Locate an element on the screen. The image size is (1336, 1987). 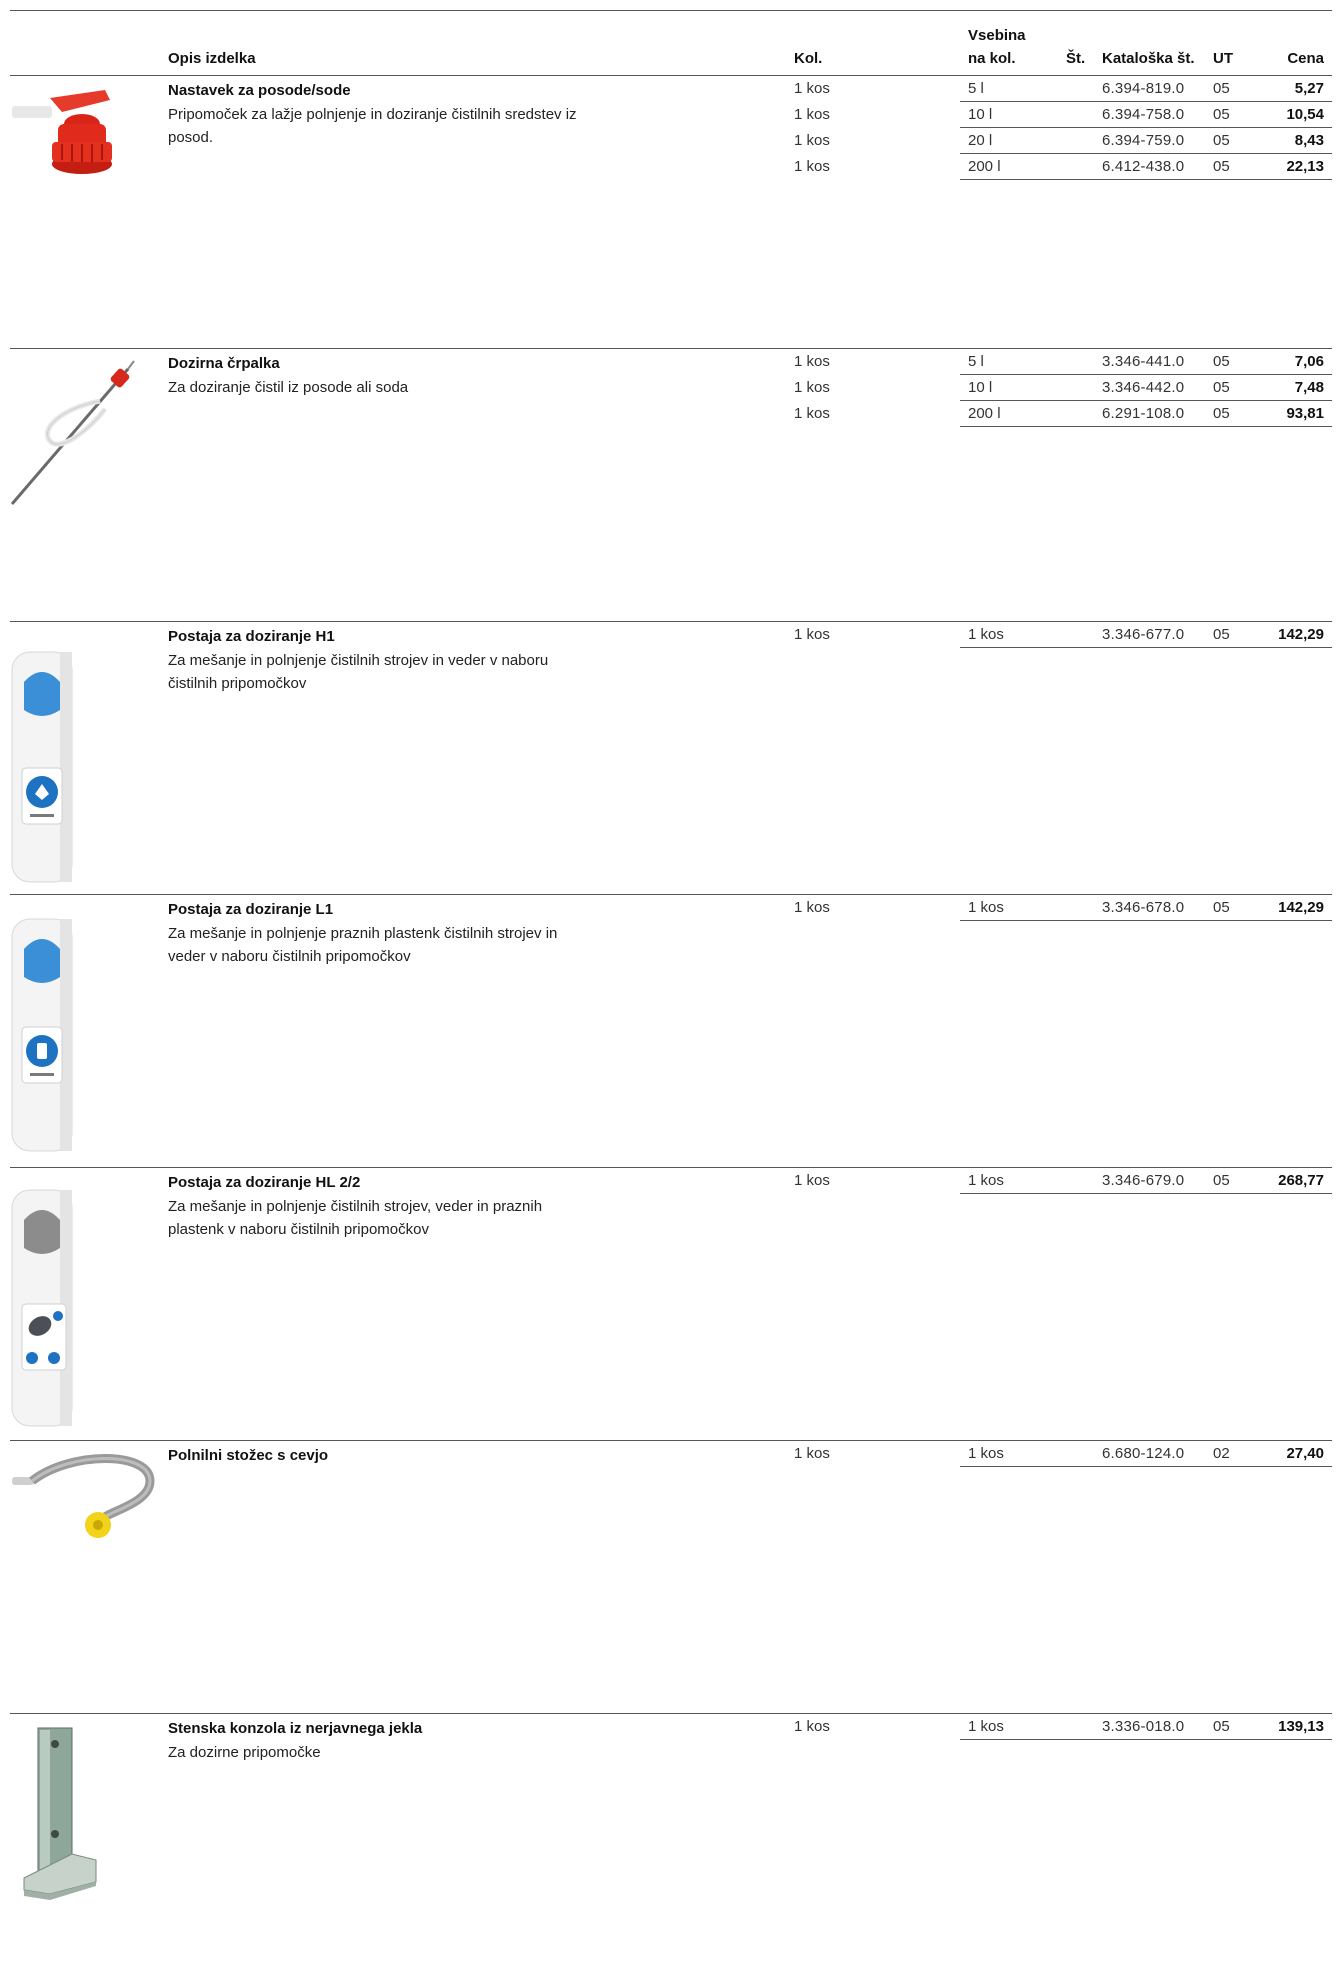
variant-price: 268,77 is located at coordinates (1301, 1180).